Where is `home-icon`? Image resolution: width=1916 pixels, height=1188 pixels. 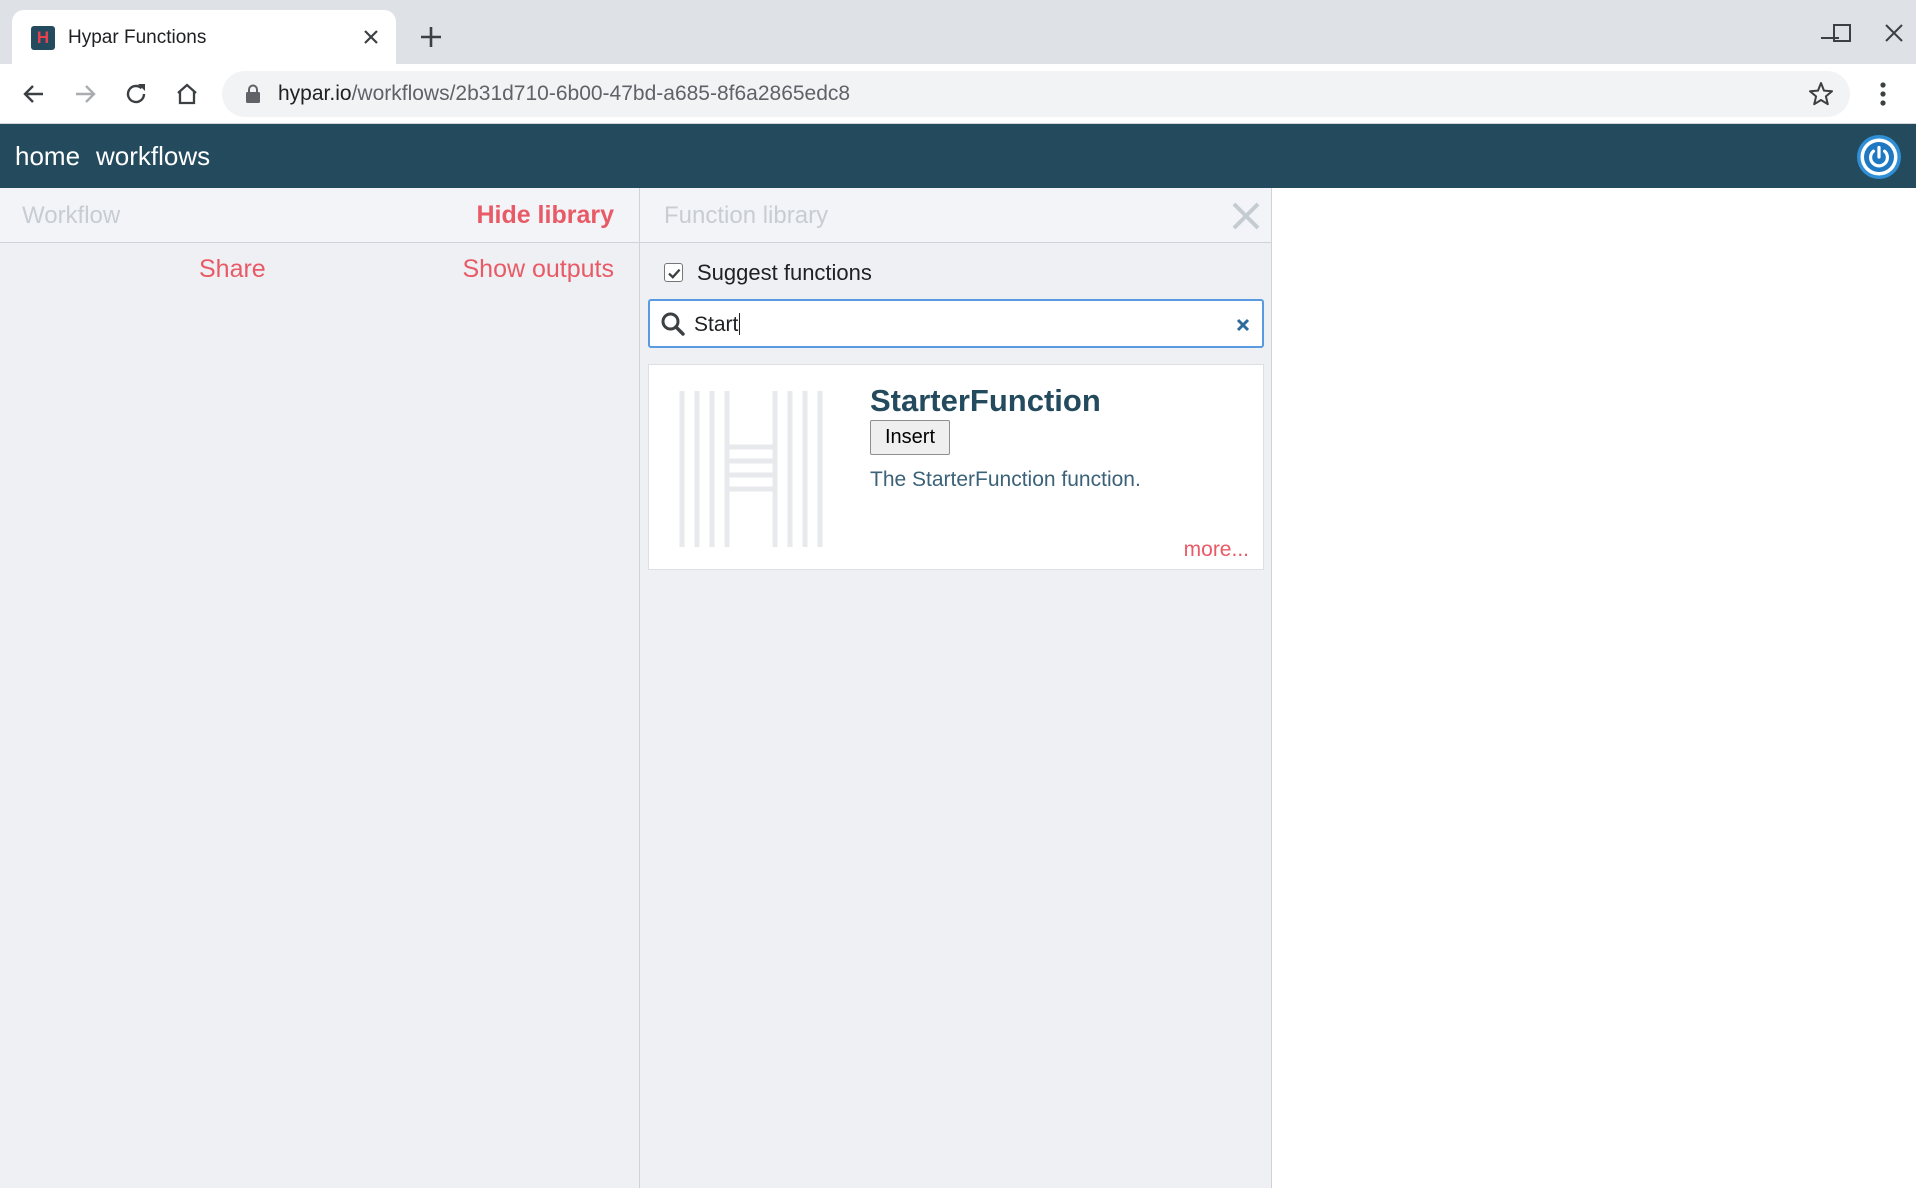
home-icon is located at coordinates (187, 94).